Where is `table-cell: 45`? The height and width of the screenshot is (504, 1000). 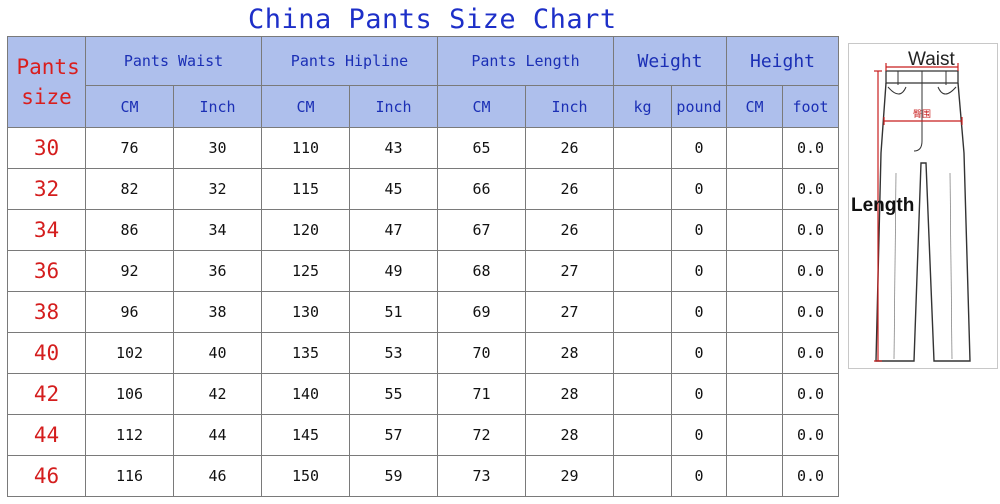
table-cell: 45 is located at coordinates (393, 189).